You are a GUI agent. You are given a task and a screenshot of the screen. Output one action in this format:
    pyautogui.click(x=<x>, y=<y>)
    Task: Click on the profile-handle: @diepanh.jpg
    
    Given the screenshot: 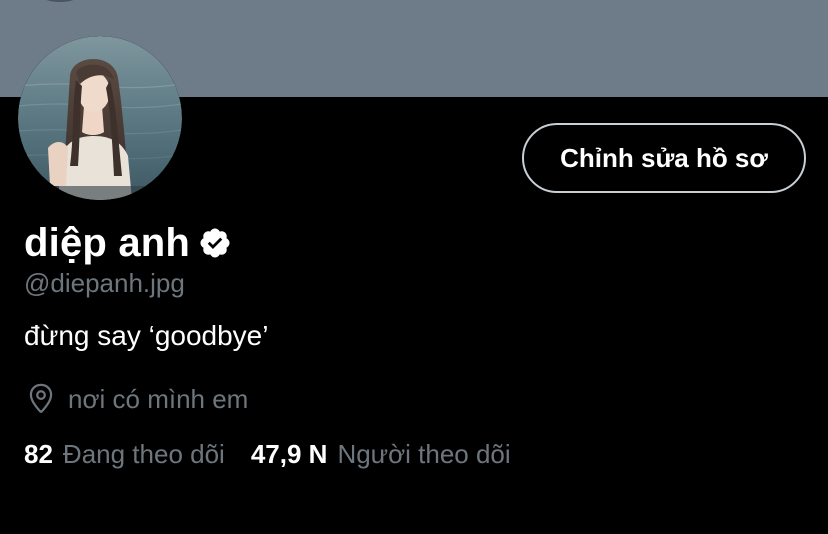 What is the action you would take?
    pyautogui.click(x=104, y=283)
    